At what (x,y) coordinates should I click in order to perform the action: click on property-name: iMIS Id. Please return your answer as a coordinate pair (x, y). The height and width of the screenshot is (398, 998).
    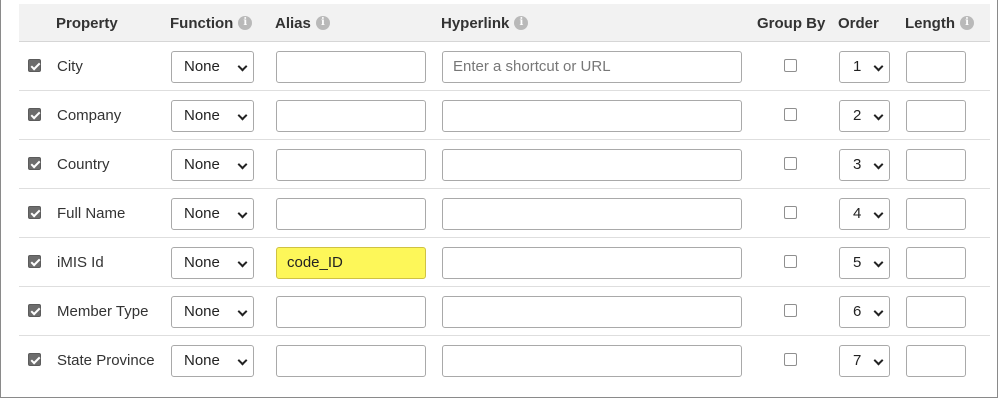
    Looking at the image, I should click on (80, 262).